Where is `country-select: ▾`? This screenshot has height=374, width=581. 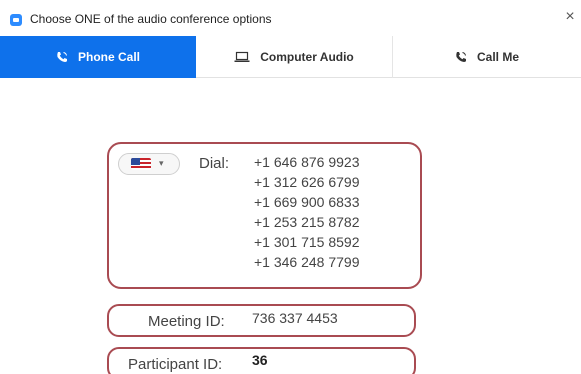
country-select: ▾ is located at coordinates (149, 164).